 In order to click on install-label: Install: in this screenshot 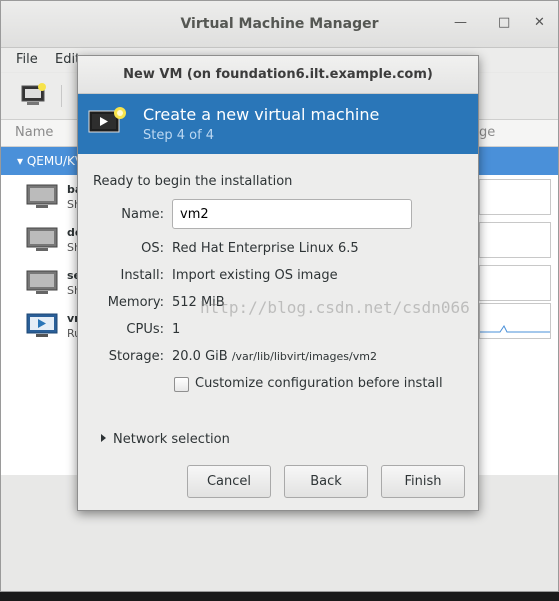, I will do `click(142, 275)`.